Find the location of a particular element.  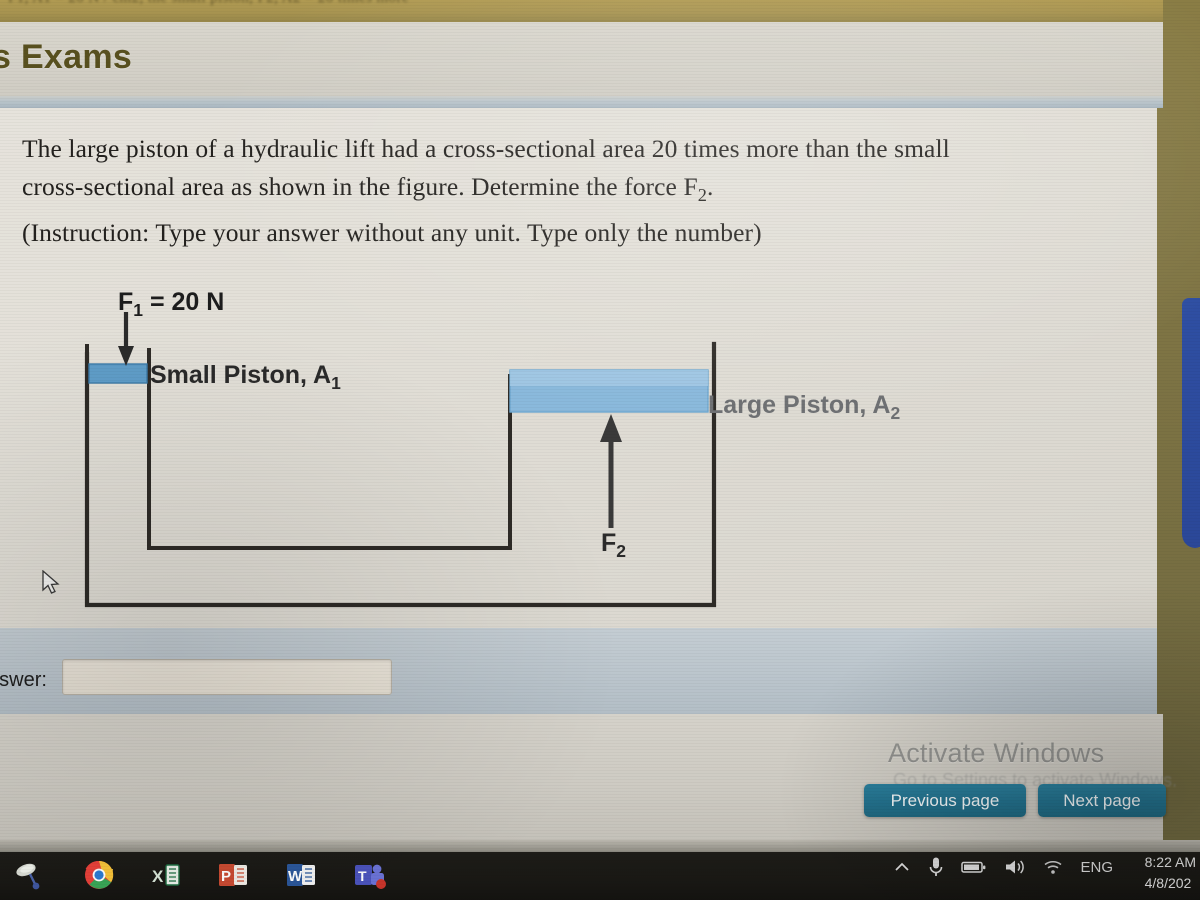

wifi-icon is located at coordinates (1053, 867).